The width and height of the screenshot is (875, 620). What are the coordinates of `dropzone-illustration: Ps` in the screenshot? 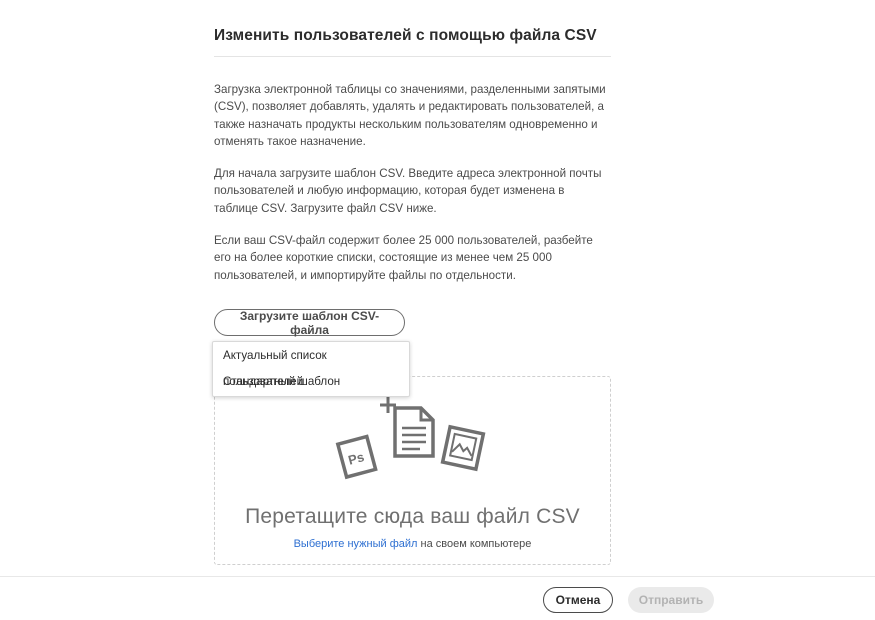 It's located at (410, 438).